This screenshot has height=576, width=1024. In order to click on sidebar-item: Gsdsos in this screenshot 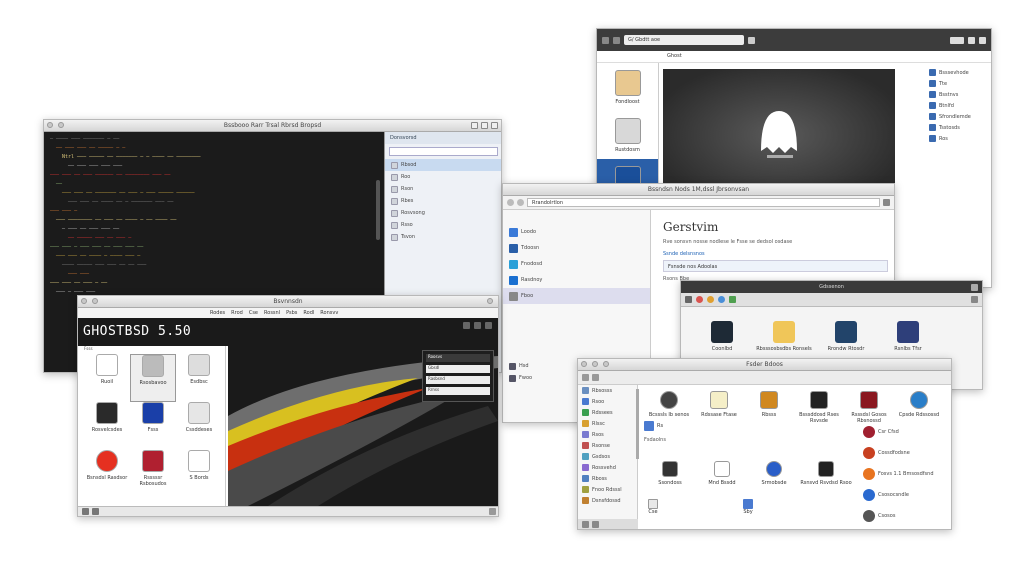, I will do `click(607, 456)`.